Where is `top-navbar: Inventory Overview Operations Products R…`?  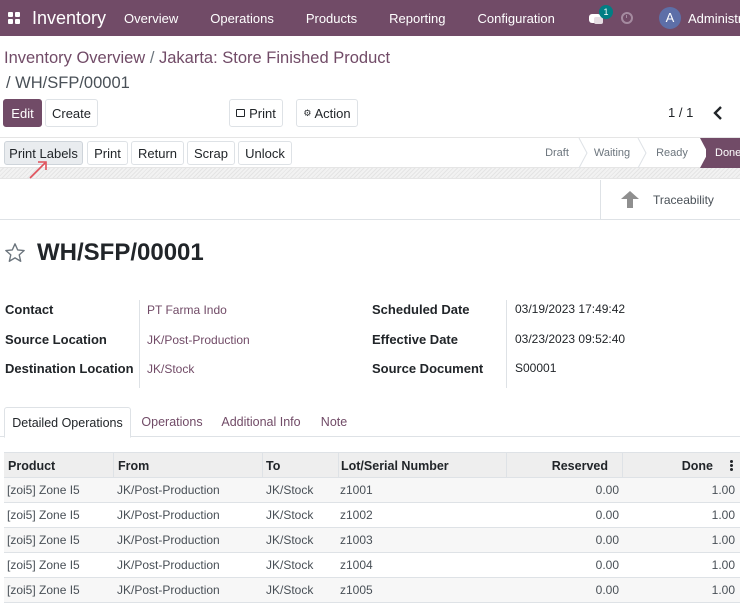 top-navbar: Inventory Overview Operations Products R… is located at coordinates (370, 18).